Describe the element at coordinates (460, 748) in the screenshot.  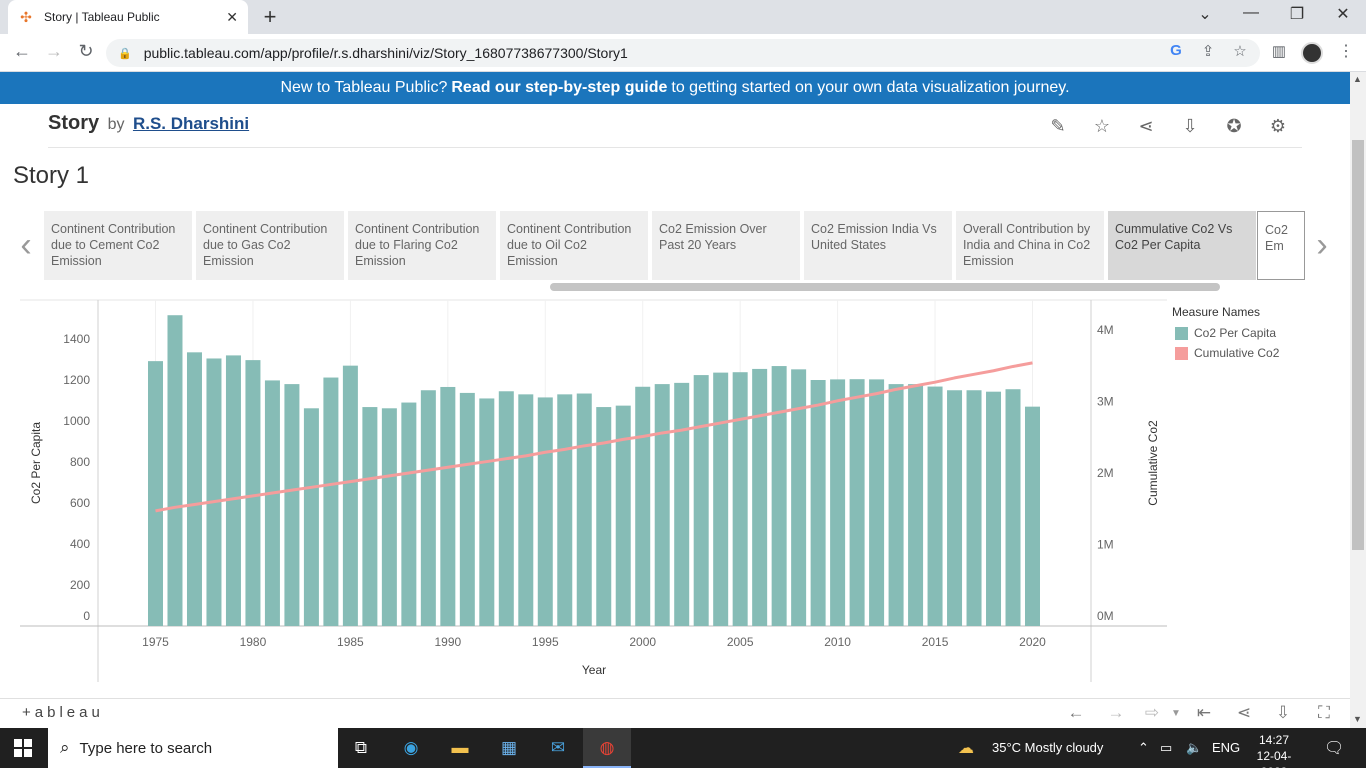
I see `file-explorer-icon: ▬` at that location.